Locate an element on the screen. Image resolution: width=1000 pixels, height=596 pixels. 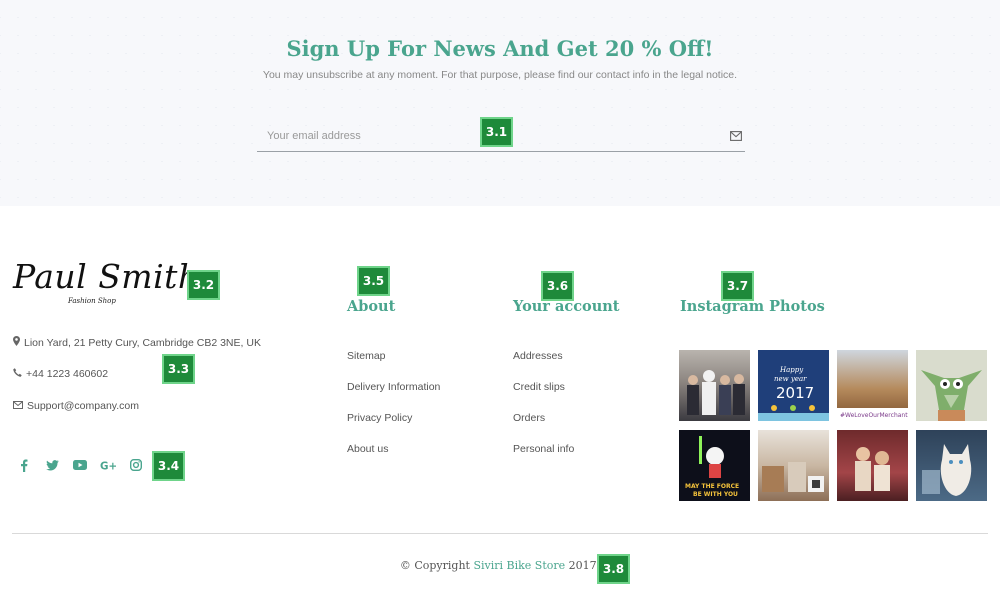
footer-divider is located at coordinates (500, 533).